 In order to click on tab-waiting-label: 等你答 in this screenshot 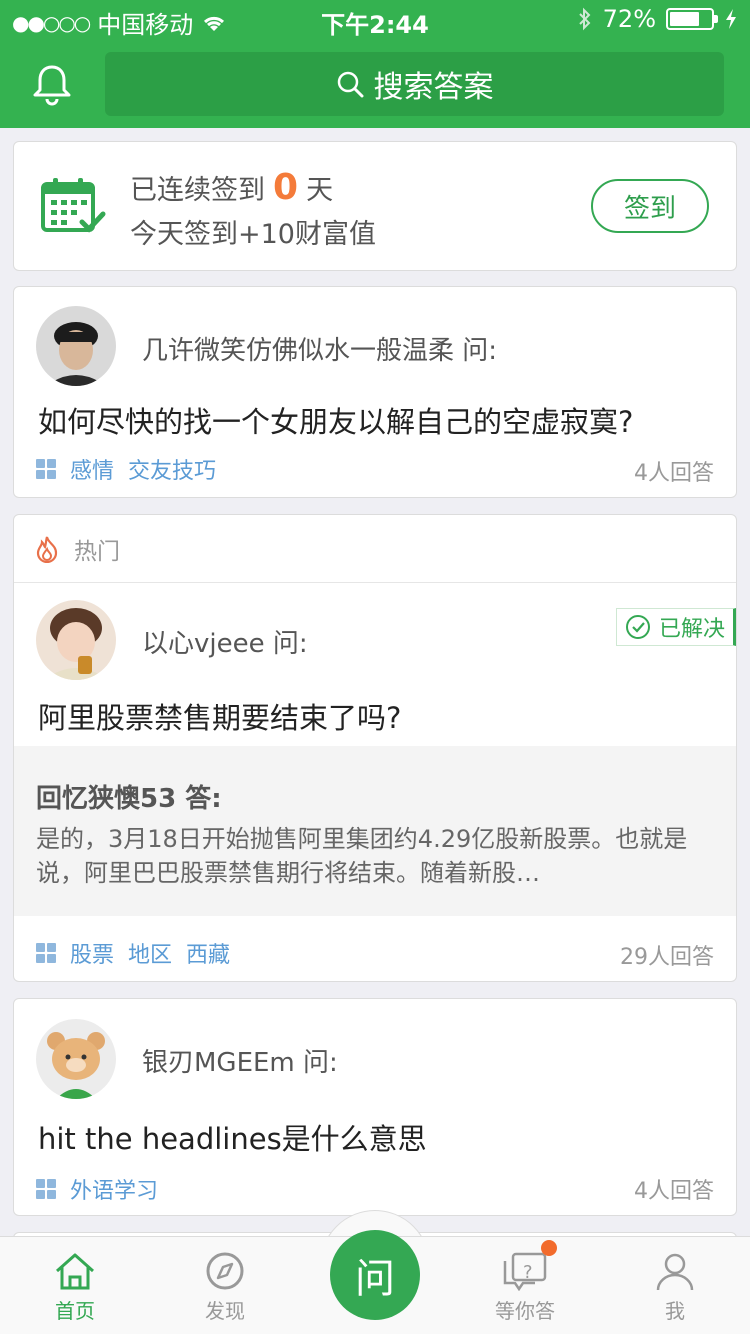, I will do `click(525, 1311)`.